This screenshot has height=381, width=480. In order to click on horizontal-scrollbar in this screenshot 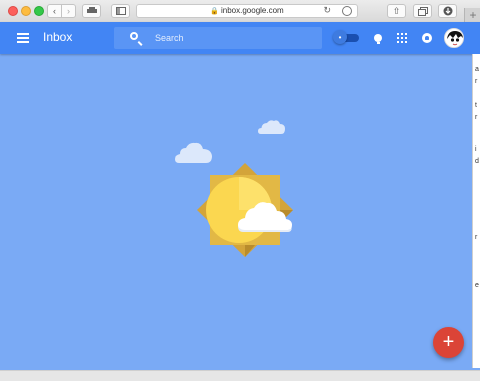, I will do `click(240, 375)`.